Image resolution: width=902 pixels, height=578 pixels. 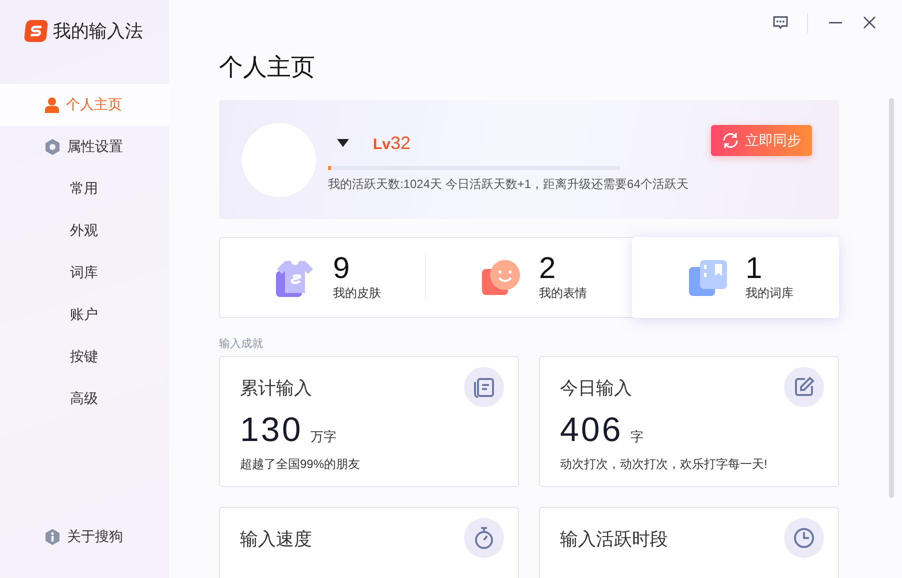 I want to click on stat-count: 1, so click(x=755, y=269).